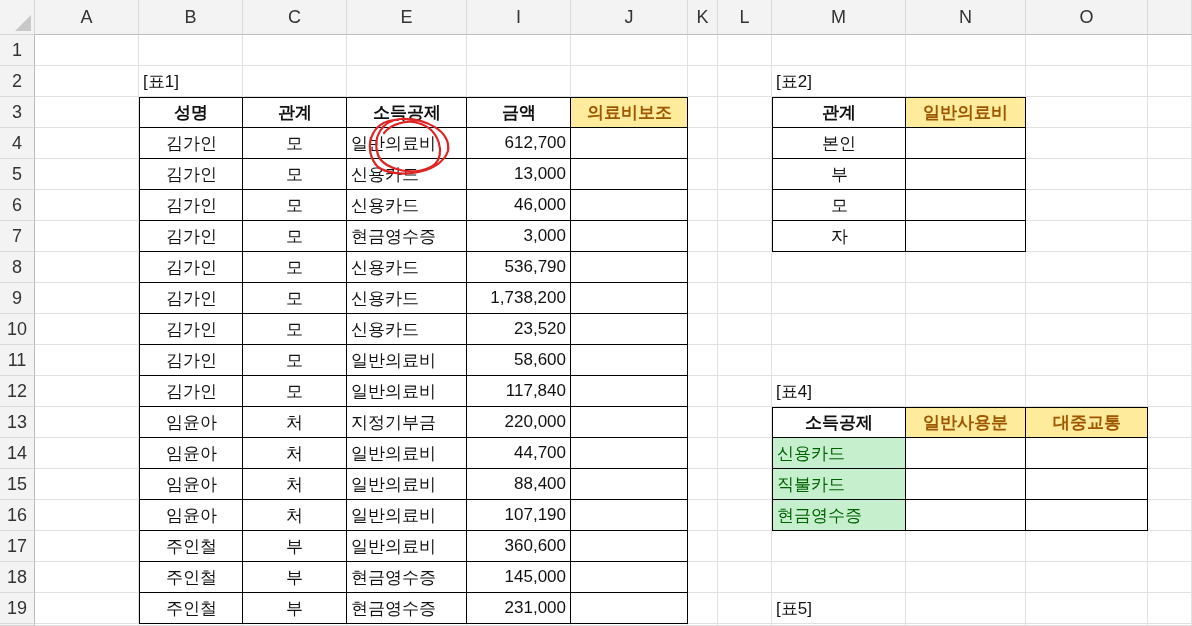 This screenshot has width=1192, height=626. Describe the element at coordinates (1087, 422) in the screenshot. I see `column-header: 대중교통` at that location.